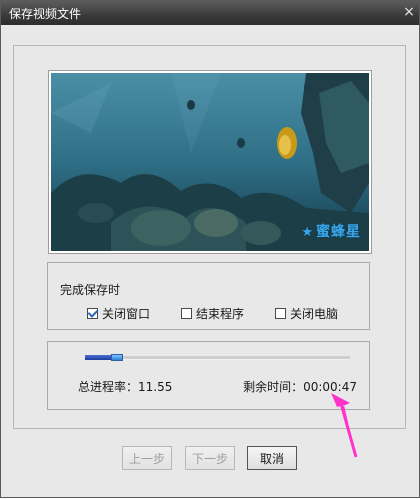  What do you see at coordinates (125, 387) in the screenshot?
I see `progress-rate: 总进程率：11.55` at bounding box center [125, 387].